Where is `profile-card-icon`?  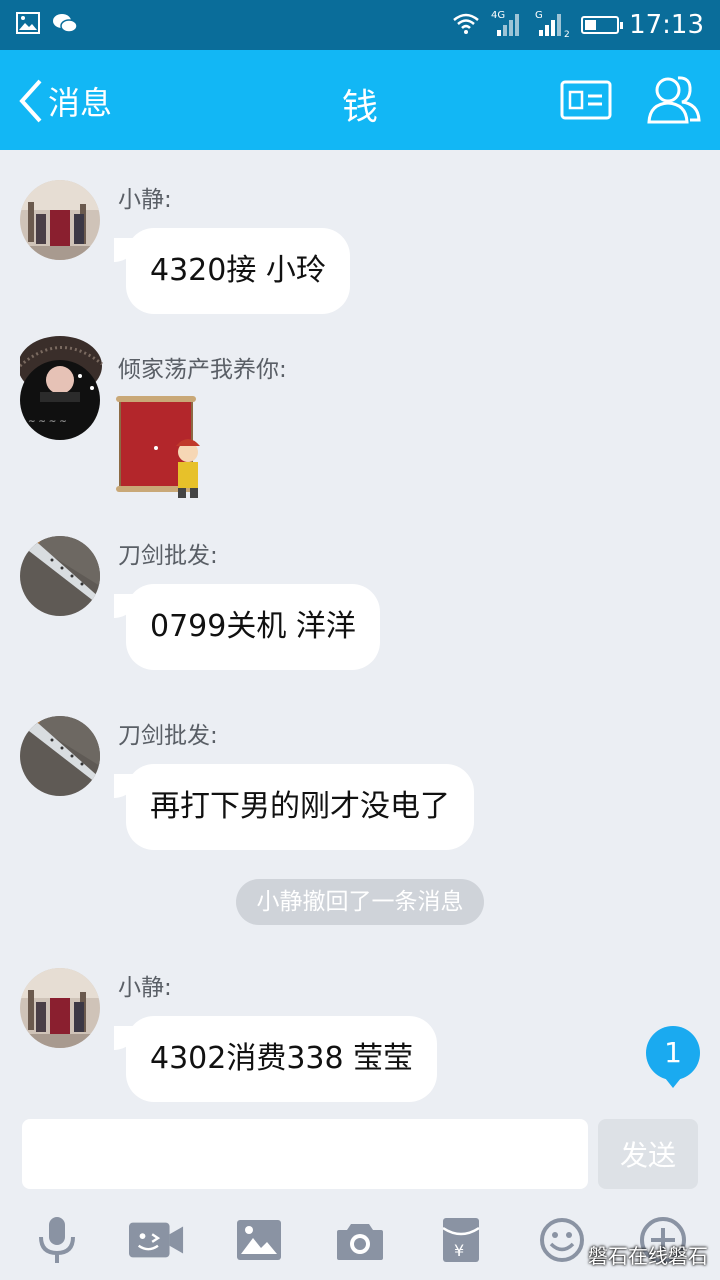 profile-card-icon is located at coordinates (586, 102).